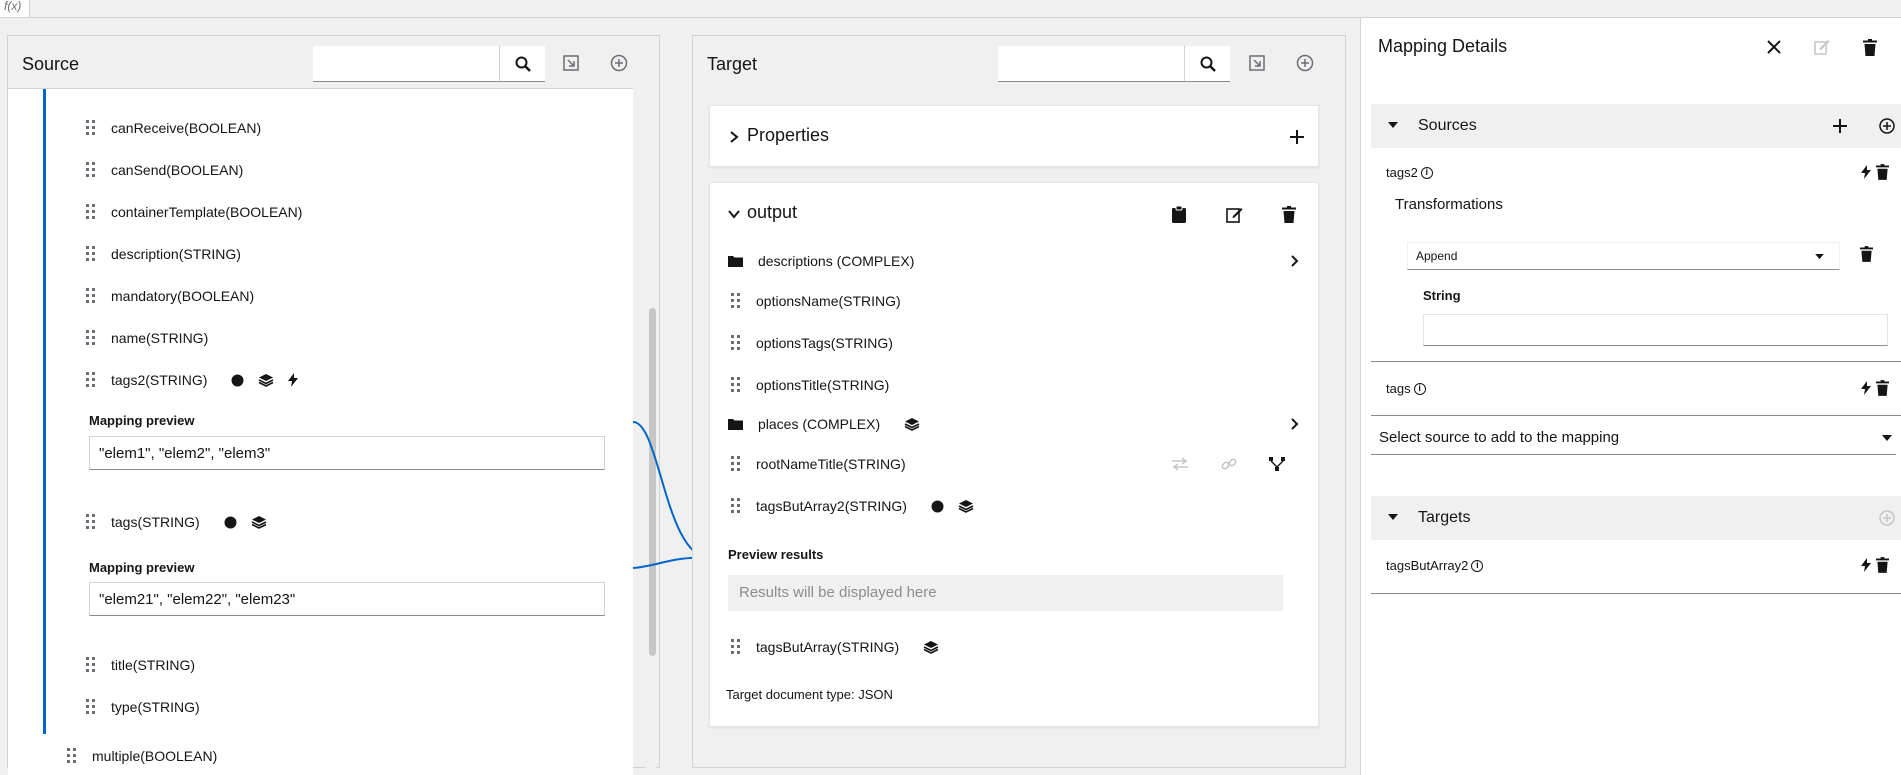 This screenshot has height=775, width=1901. I want to click on field-label: tagsButArray2(STRING), so click(831, 506).